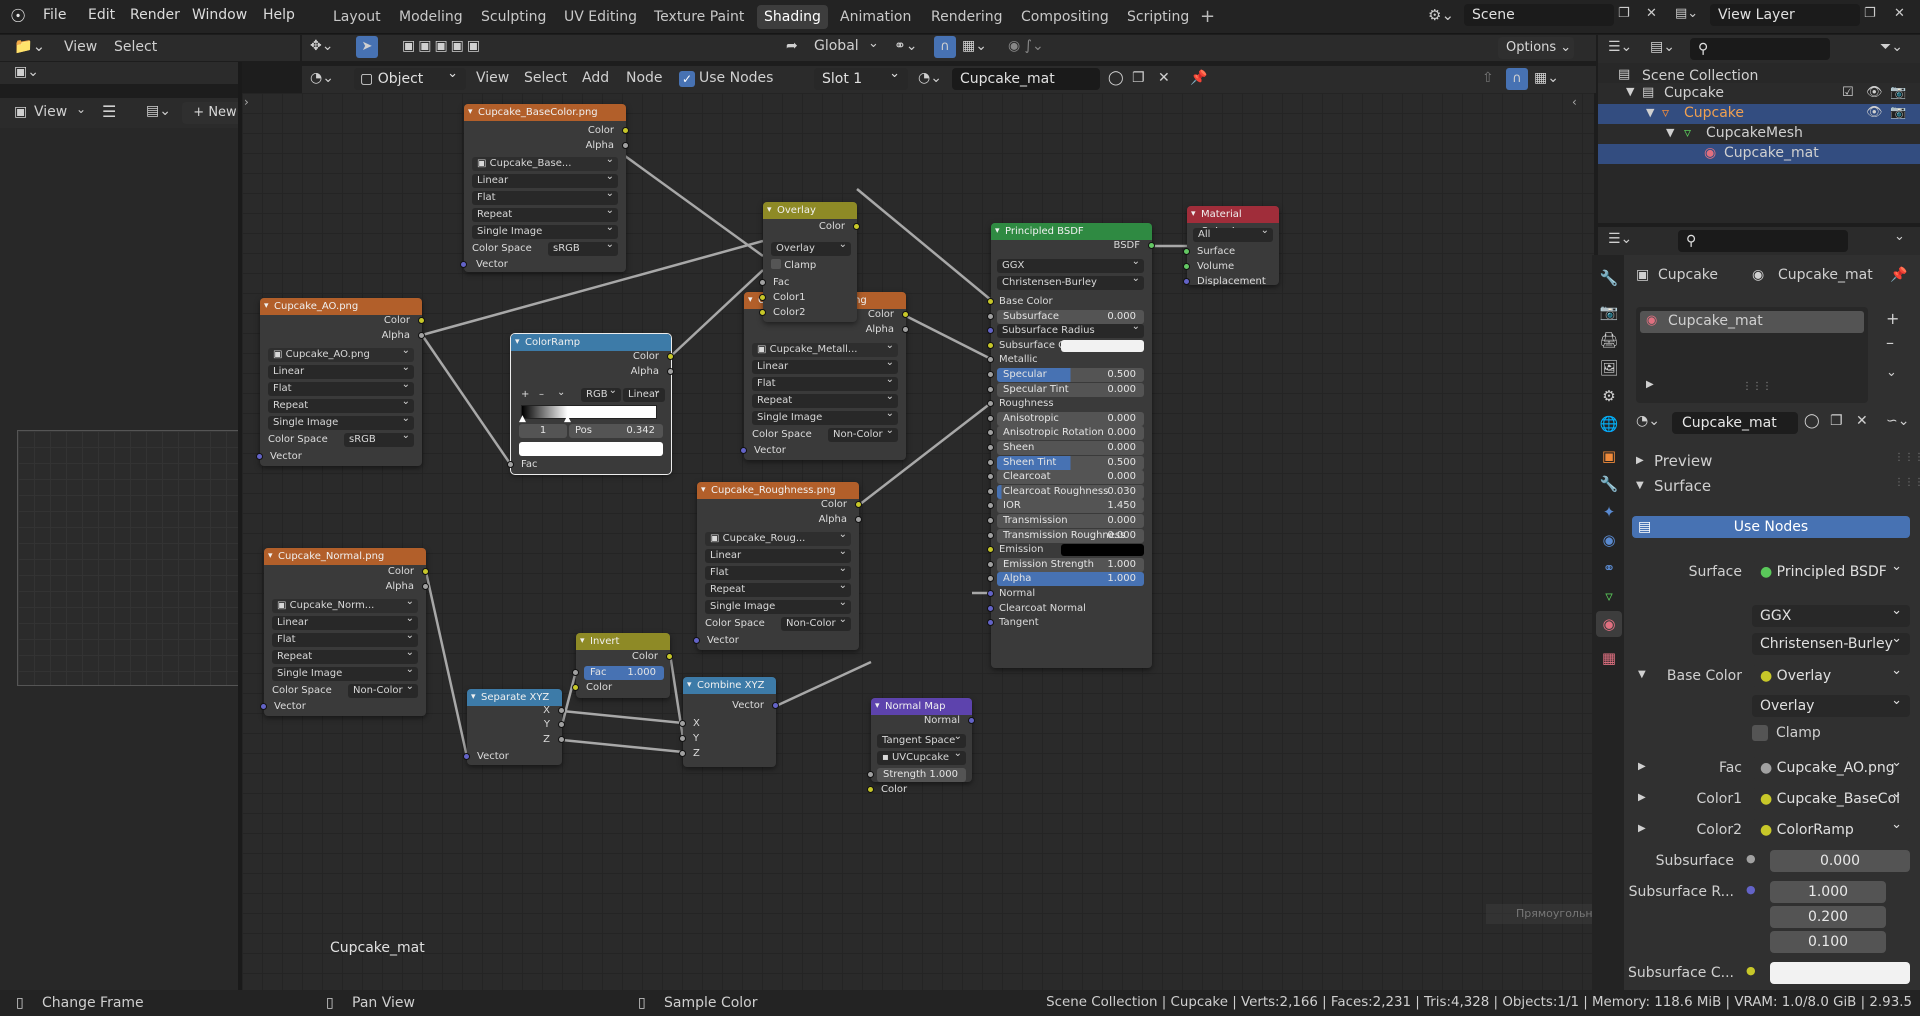  What do you see at coordinates (341, 353) in the screenshot?
I see `image-selector: ▣ Cupcake_AO.png` at bounding box center [341, 353].